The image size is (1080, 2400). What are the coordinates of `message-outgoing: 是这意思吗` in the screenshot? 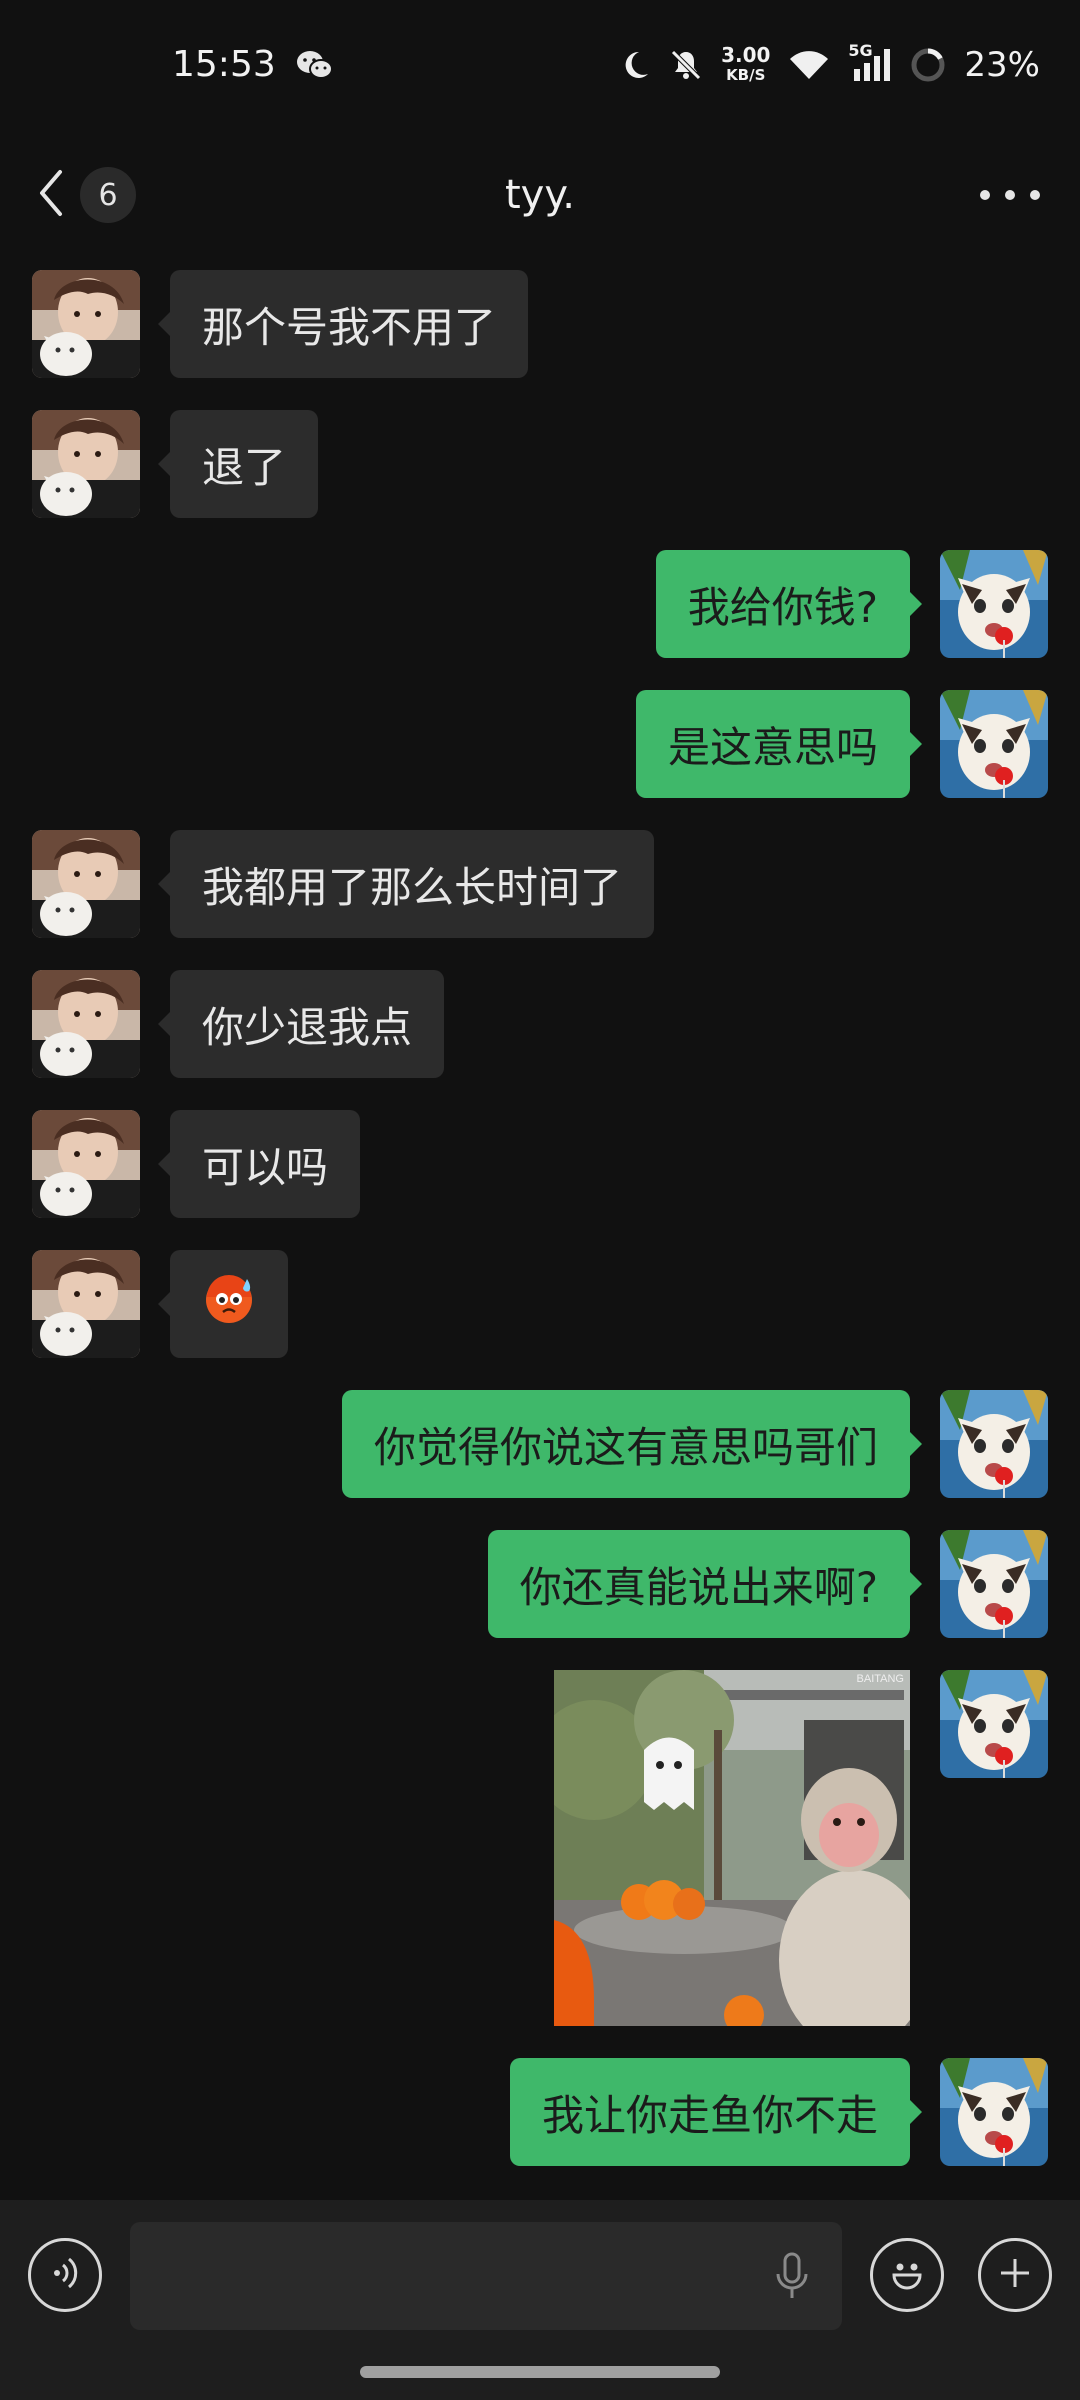 It's located at (540, 744).